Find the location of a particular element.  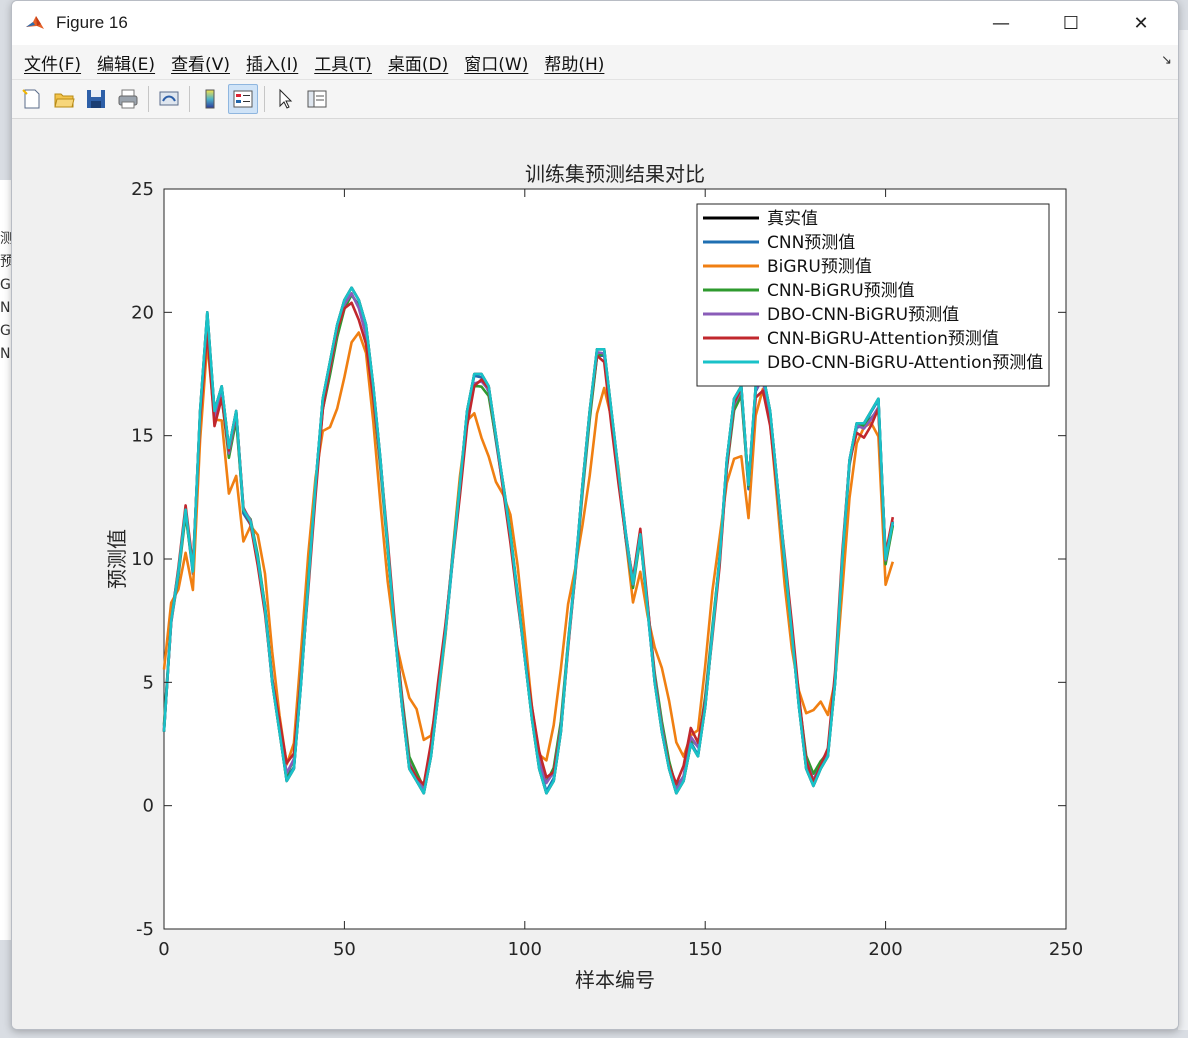

colorbar-button is located at coordinates (210, 99).